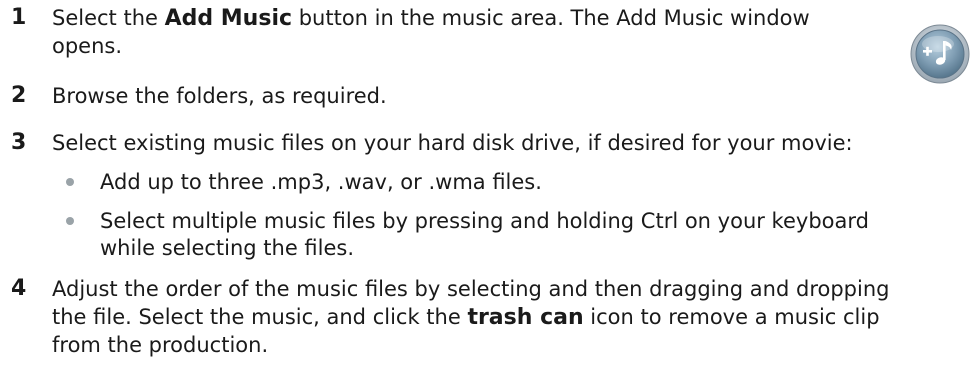 Image resolution: width=977 pixels, height=365 pixels. What do you see at coordinates (19, 17) in the screenshot?
I see `step-number: 1` at bounding box center [19, 17].